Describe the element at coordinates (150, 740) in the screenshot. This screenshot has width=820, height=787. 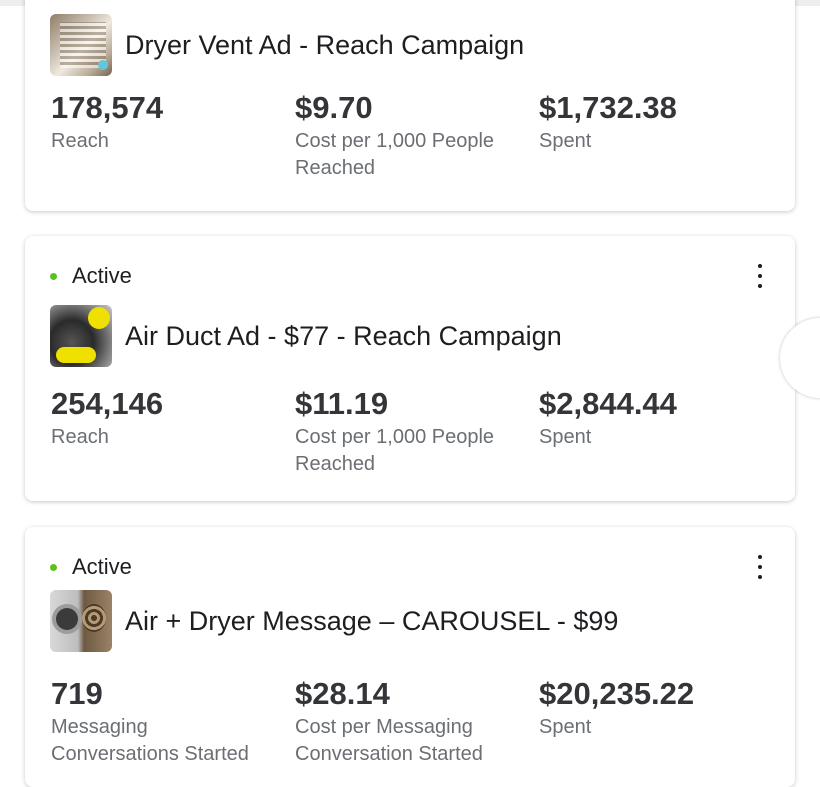
I see `metric-label: Messaging Conversations Started` at that location.